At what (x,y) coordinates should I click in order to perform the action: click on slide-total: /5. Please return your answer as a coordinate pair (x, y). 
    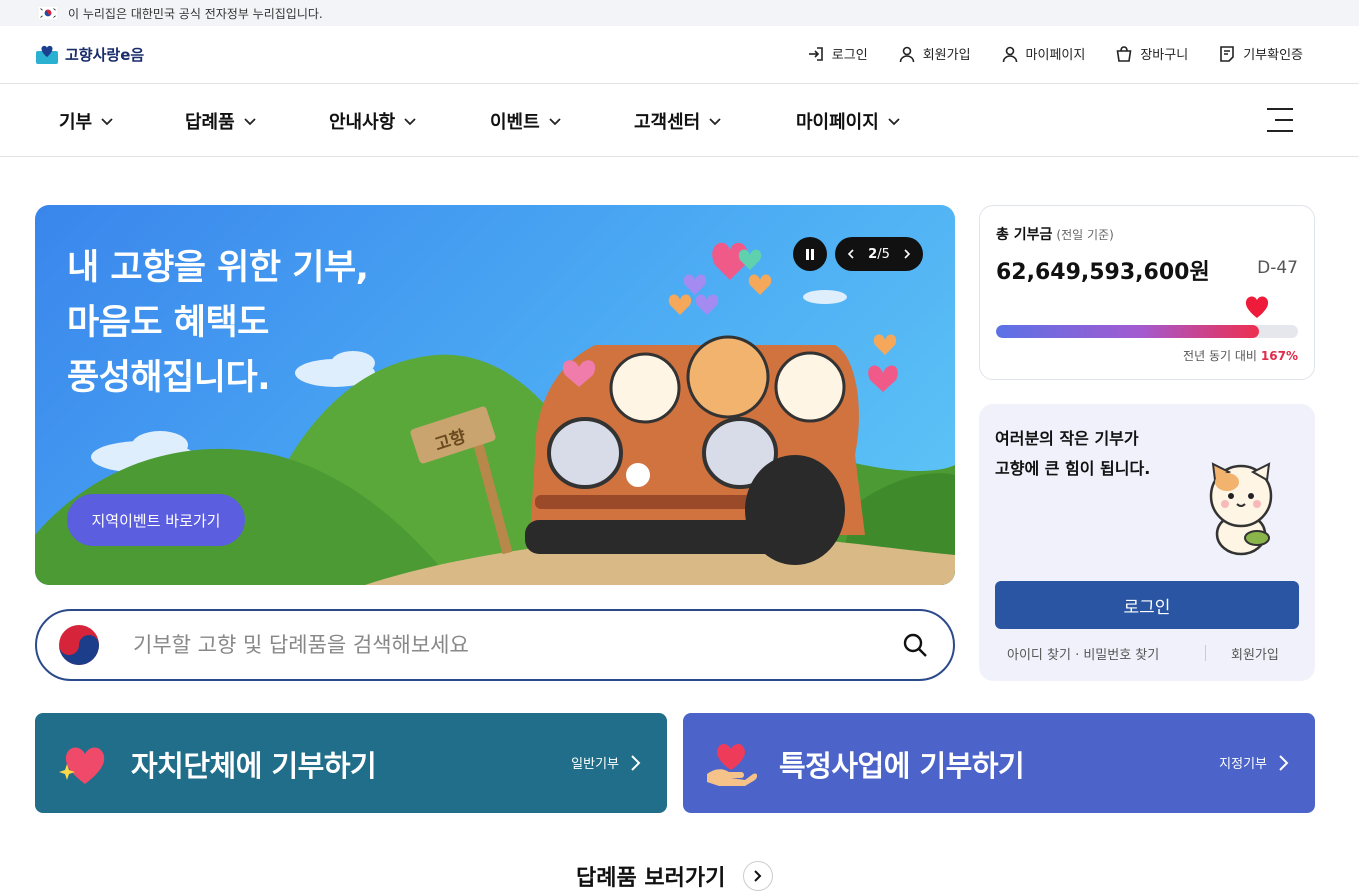
    Looking at the image, I should click on (883, 254).